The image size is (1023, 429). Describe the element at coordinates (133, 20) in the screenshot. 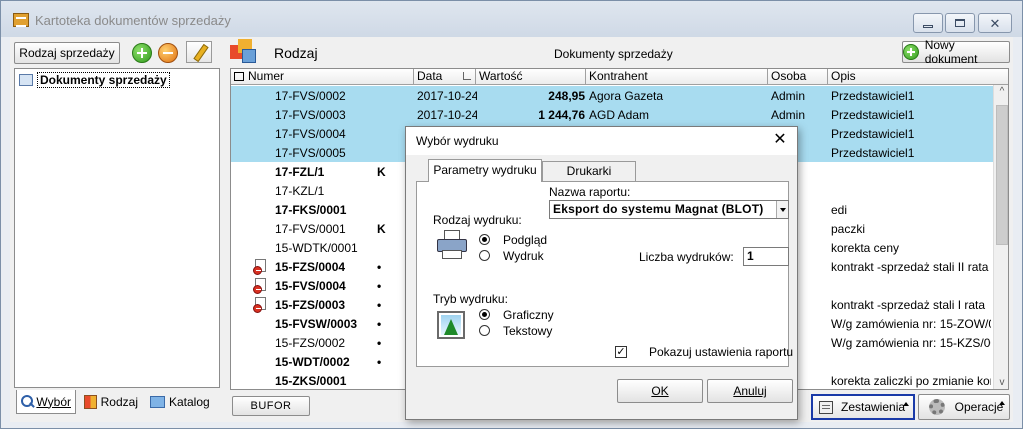

I see `window-title: Kartoteka dokumentów sprzedaży` at that location.